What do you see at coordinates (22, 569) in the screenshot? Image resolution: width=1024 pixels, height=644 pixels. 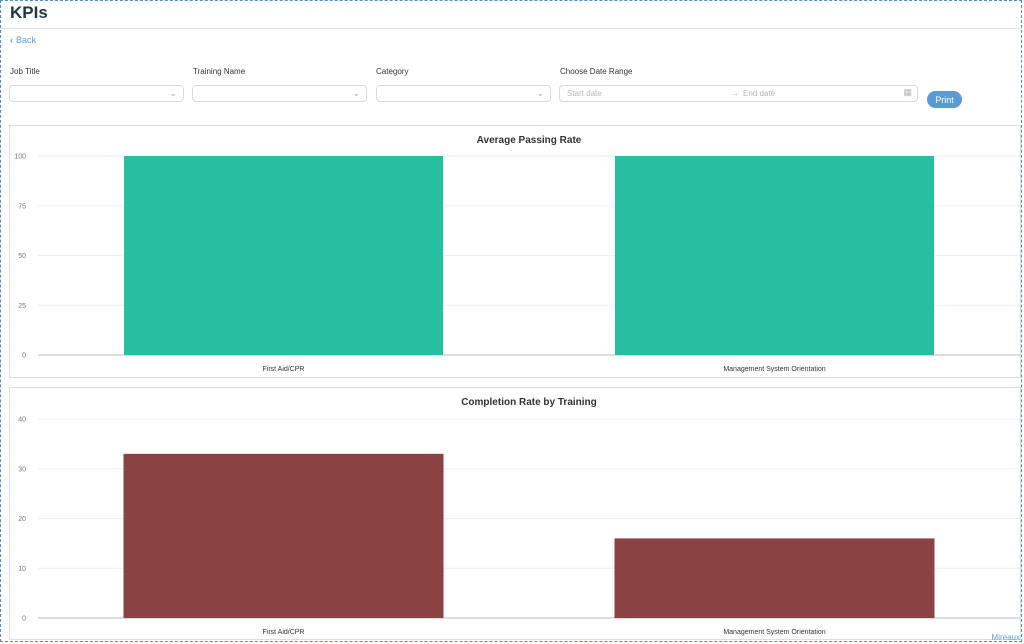 I see `y-tick-label: 10` at bounding box center [22, 569].